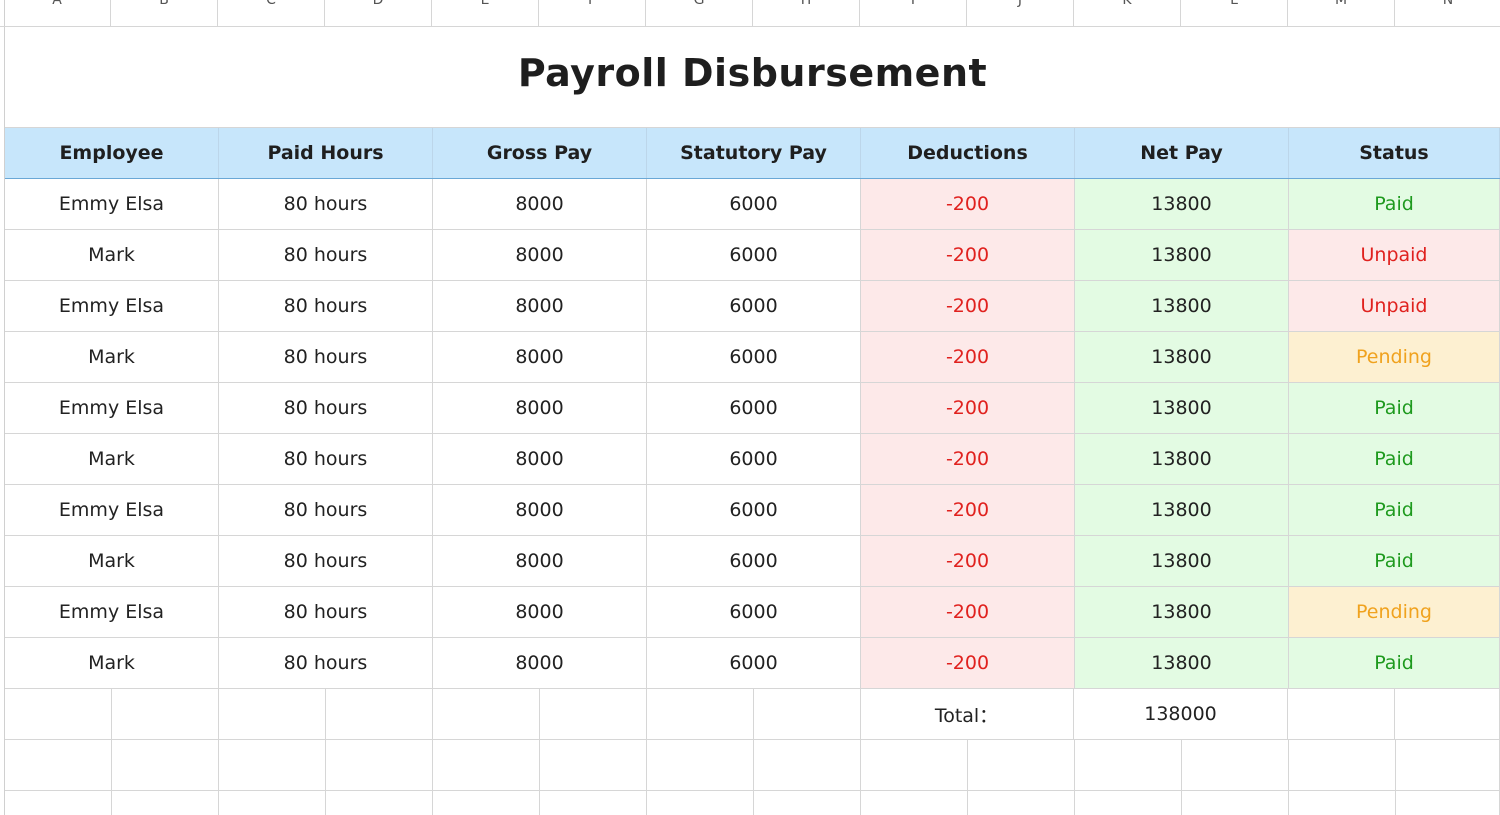 This screenshot has width=1500, height=815. Describe the element at coordinates (592, 13) in the screenshot. I see `column-header-f: F` at that location.